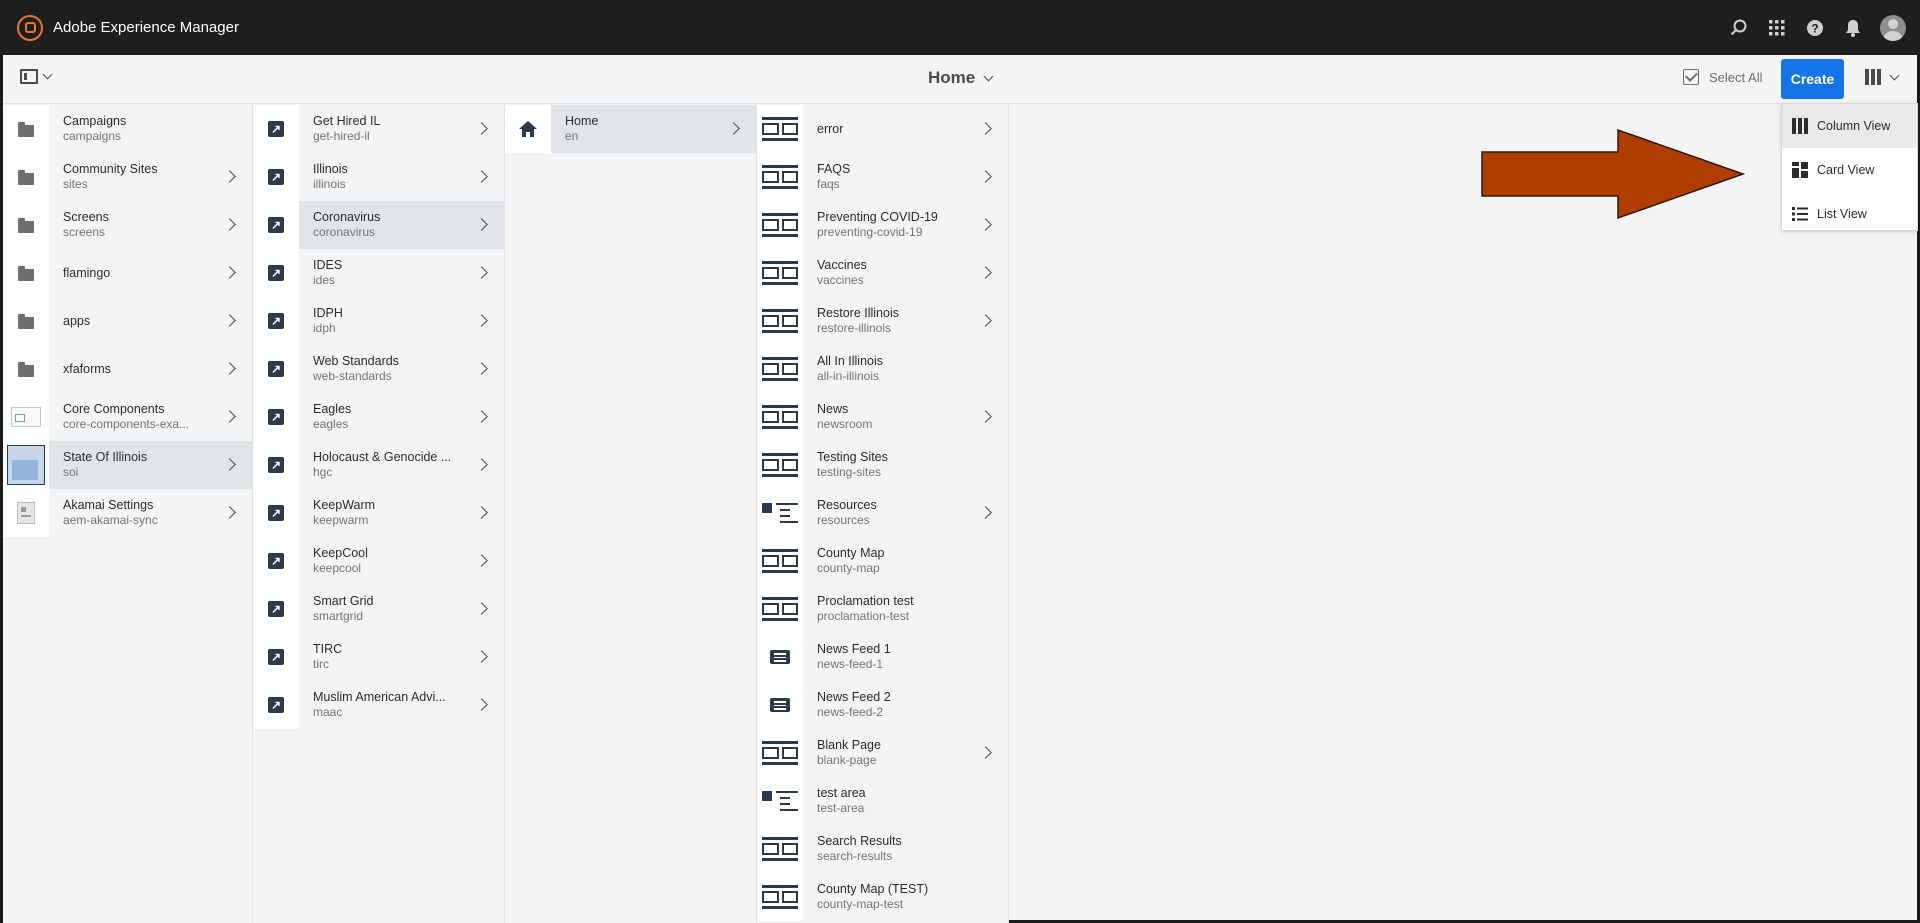  Describe the element at coordinates (882, 513) in the screenshot. I see `list-item: Resources resources` at that location.